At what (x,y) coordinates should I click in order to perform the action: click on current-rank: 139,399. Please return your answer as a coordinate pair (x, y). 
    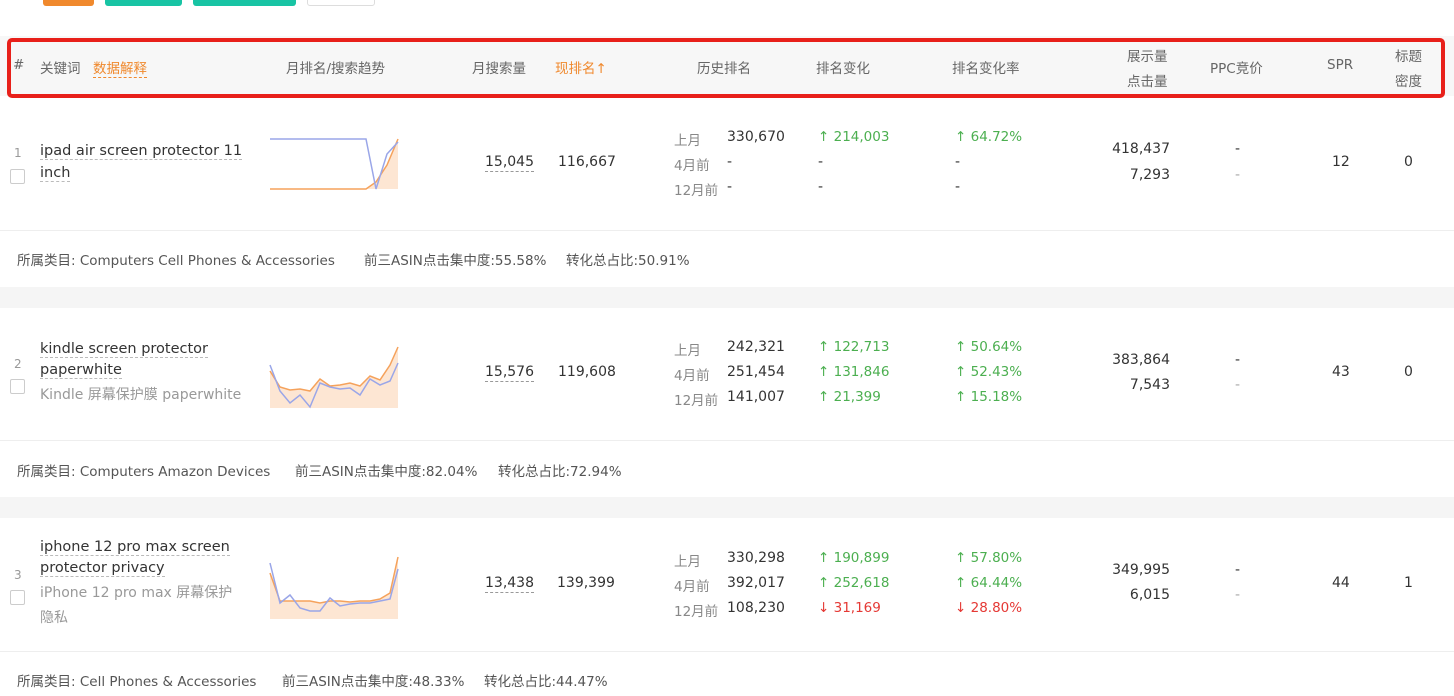
    Looking at the image, I should click on (586, 583).